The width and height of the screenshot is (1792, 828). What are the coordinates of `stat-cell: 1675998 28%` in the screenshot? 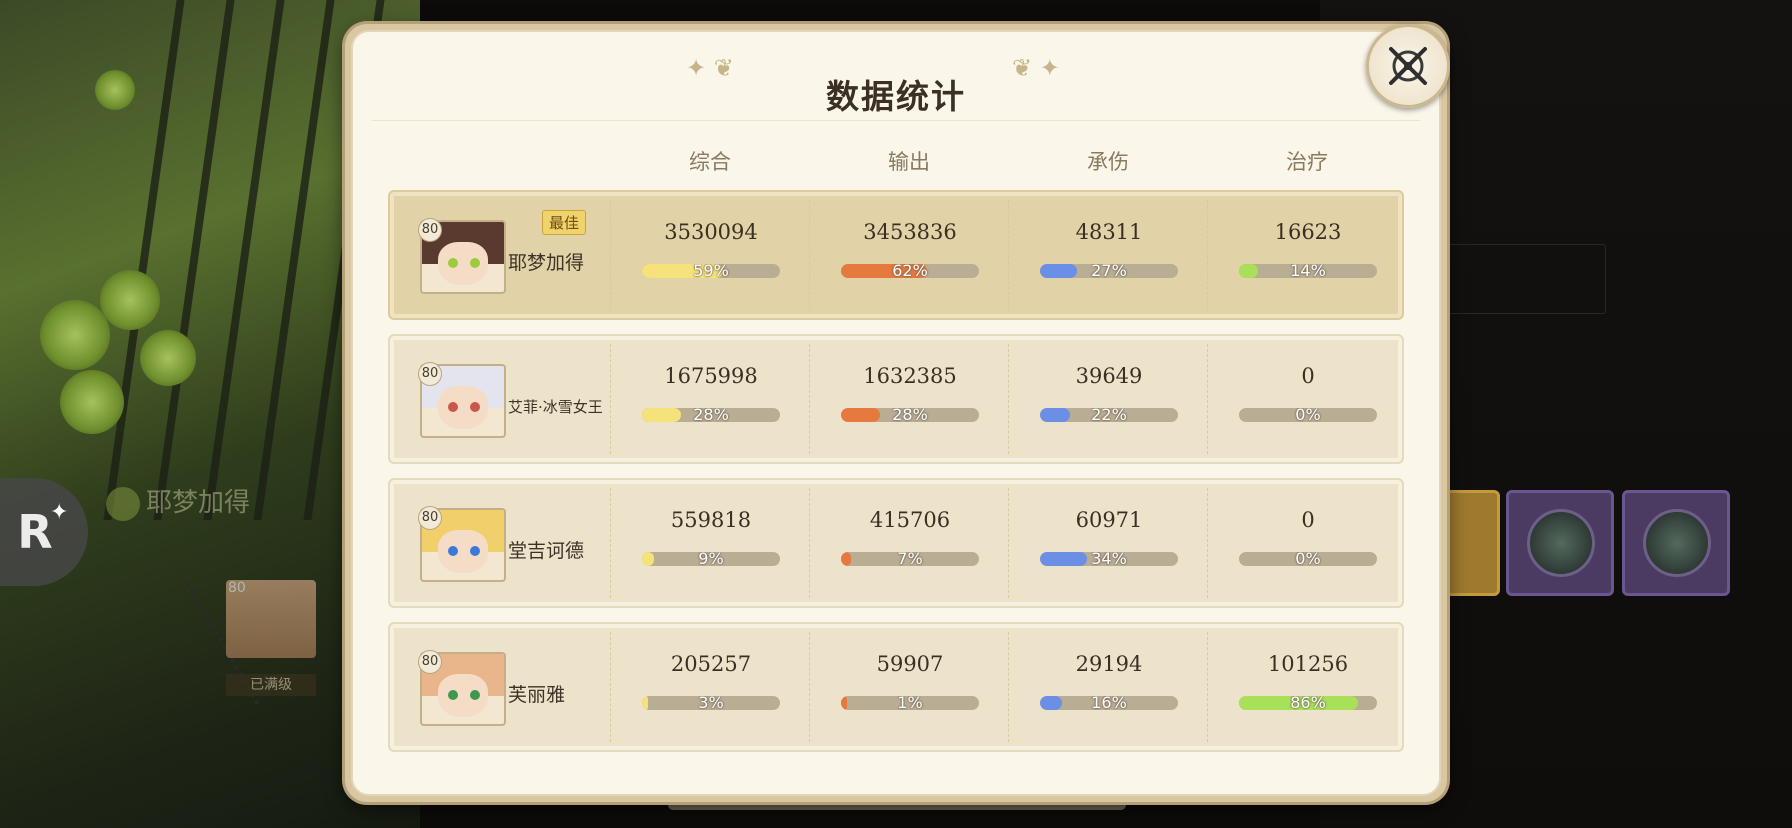 It's located at (711, 399).